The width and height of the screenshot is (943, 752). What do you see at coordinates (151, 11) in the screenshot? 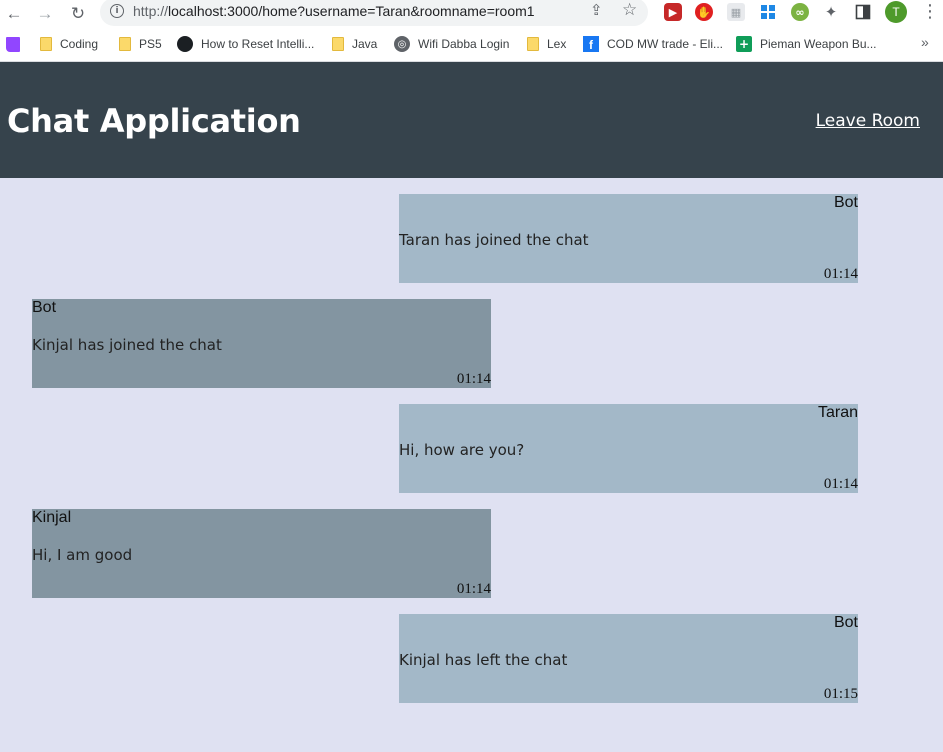
I see `url-scheme: http://` at bounding box center [151, 11].